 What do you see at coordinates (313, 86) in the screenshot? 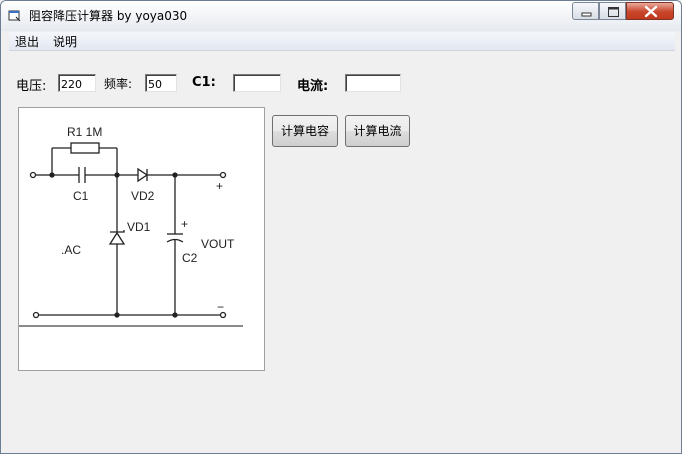
I see `current-label: 电流:` at bounding box center [313, 86].